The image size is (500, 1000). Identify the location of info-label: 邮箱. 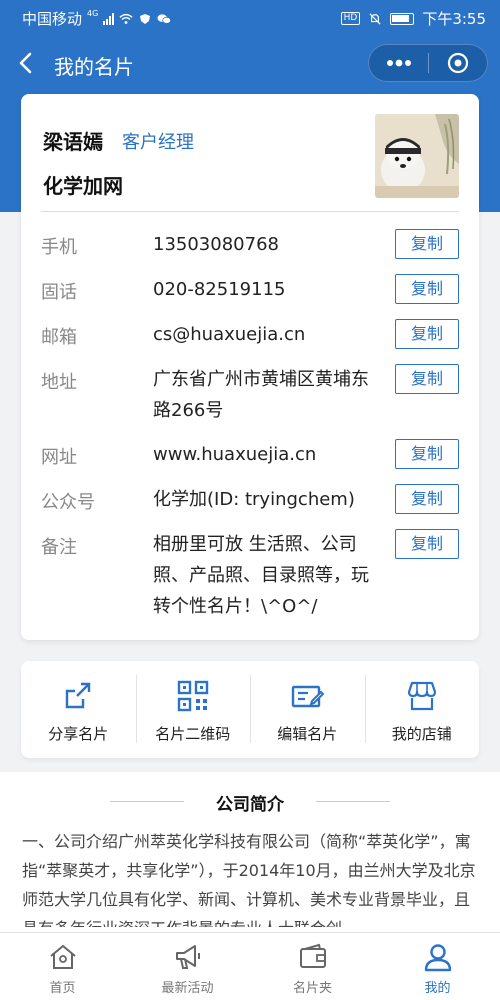
(59, 337).